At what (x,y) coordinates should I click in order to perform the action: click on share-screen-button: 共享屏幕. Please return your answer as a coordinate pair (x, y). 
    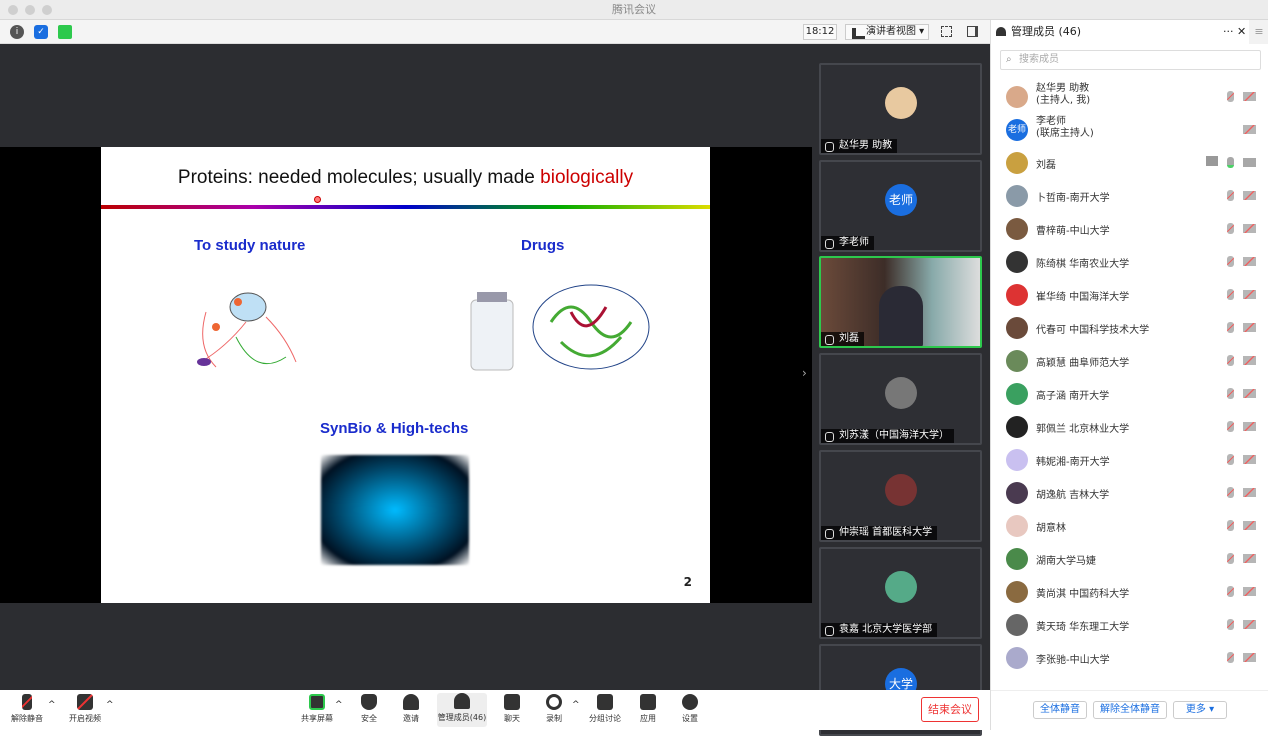
    Looking at the image, I should click on (317, 709).